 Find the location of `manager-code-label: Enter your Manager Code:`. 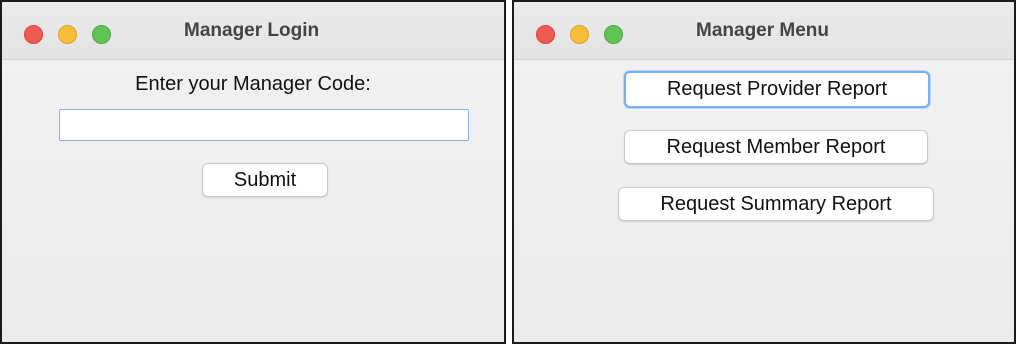

manager-code-label: Enter your Manager Code: is located at coordinates (253, 84).